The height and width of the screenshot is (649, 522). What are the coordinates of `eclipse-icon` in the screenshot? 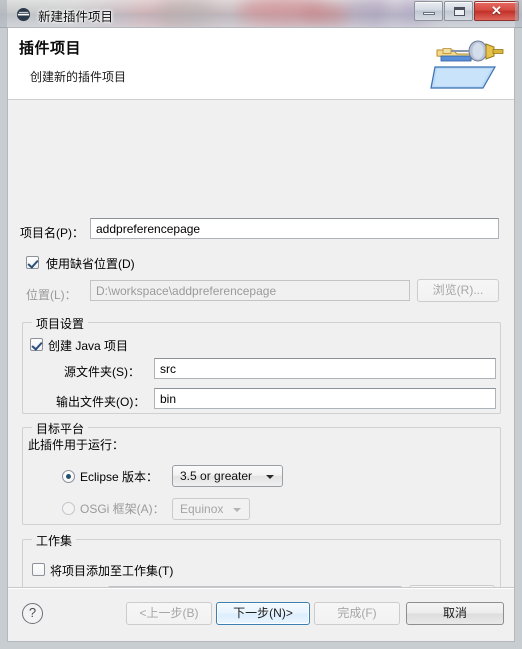 It's located at (23, 14).